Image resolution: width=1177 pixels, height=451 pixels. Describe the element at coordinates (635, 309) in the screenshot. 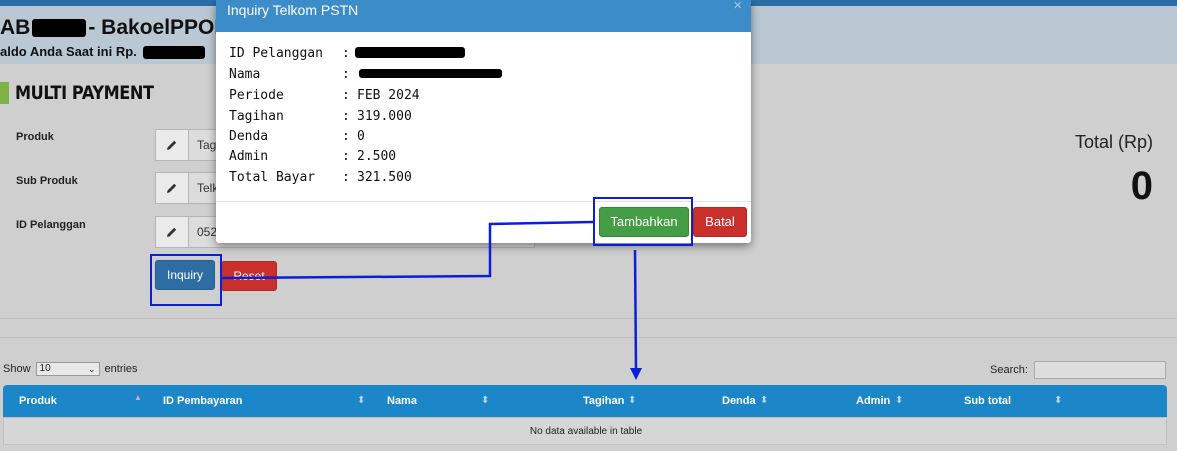

I see `down-arrow-line` at that location.